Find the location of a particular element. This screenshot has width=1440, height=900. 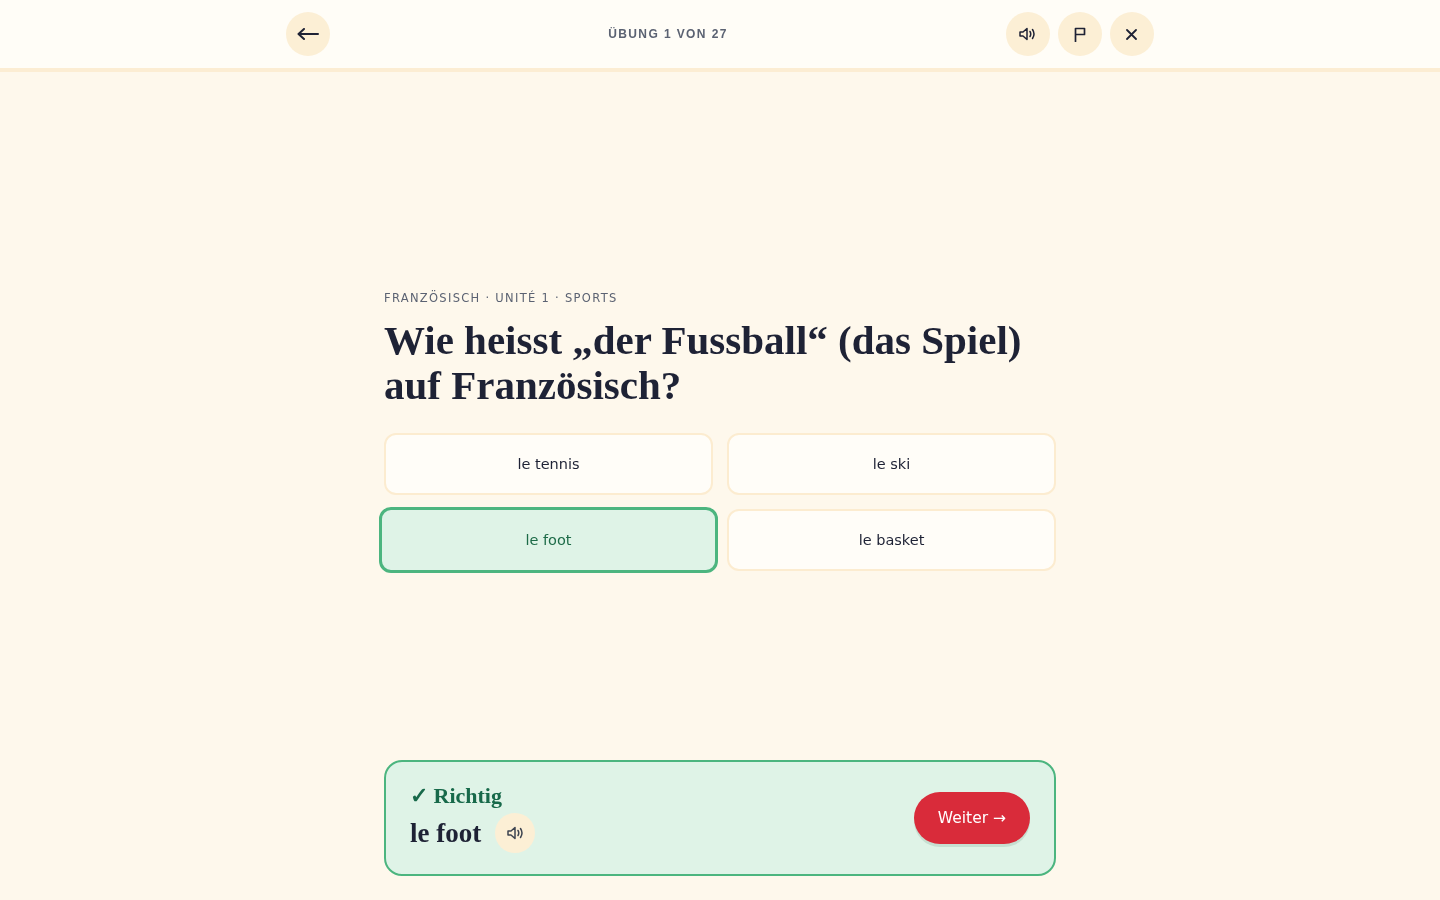

close-icon is located at coordinates (1132, 34).